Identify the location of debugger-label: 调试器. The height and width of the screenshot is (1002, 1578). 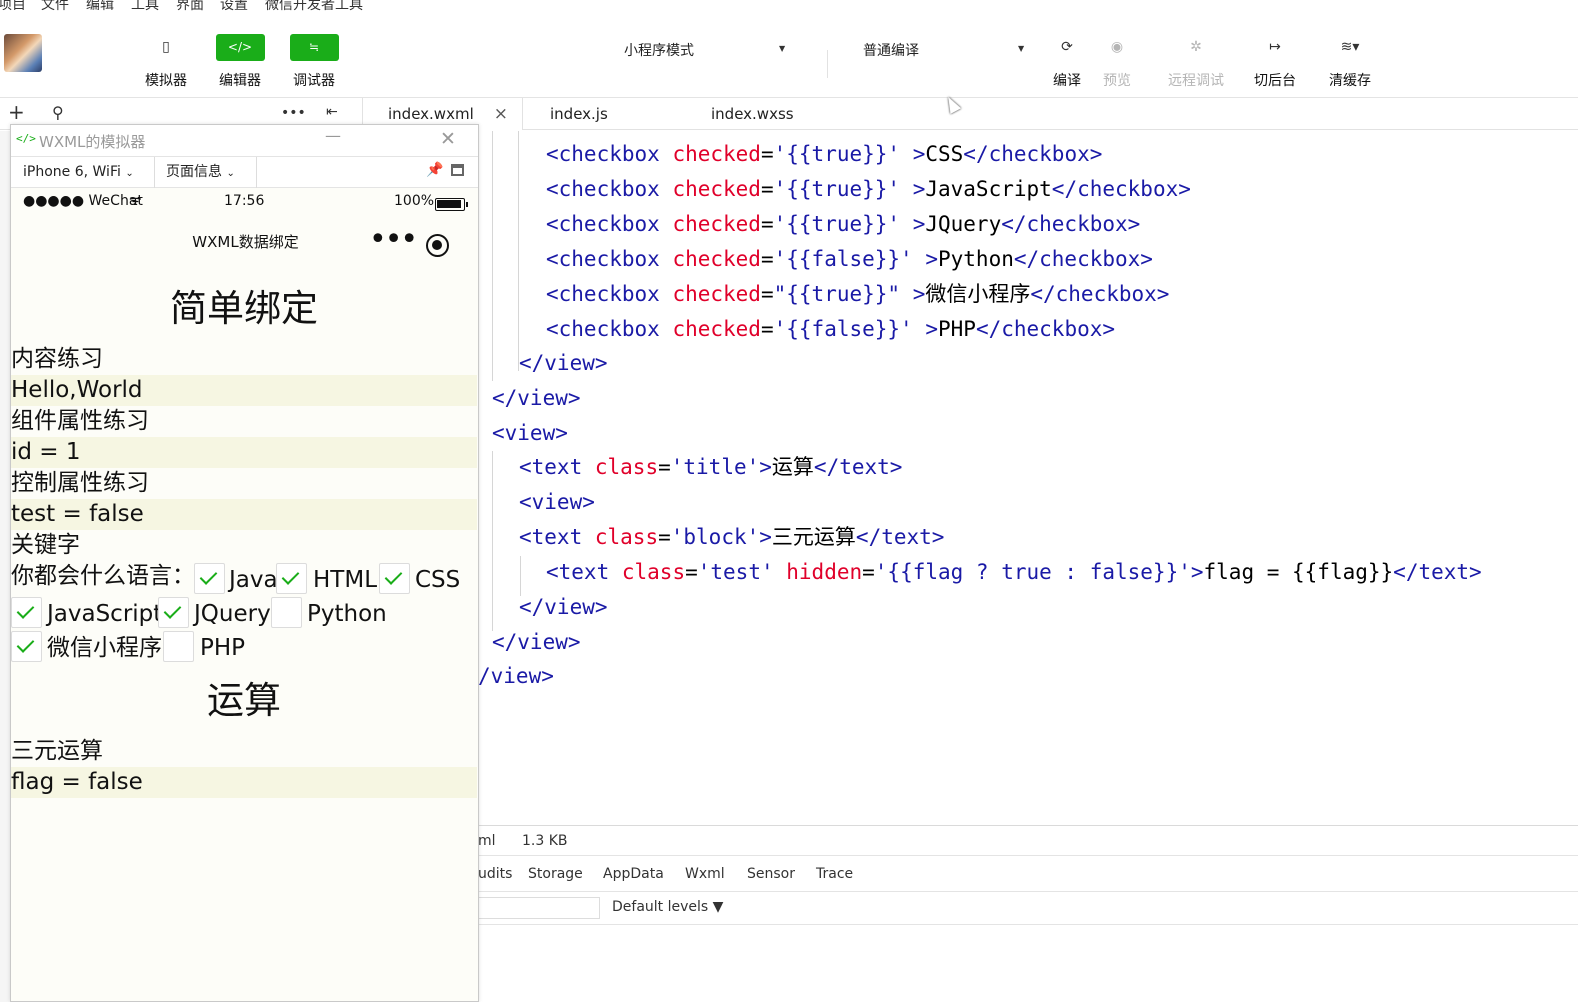
(314, 81).